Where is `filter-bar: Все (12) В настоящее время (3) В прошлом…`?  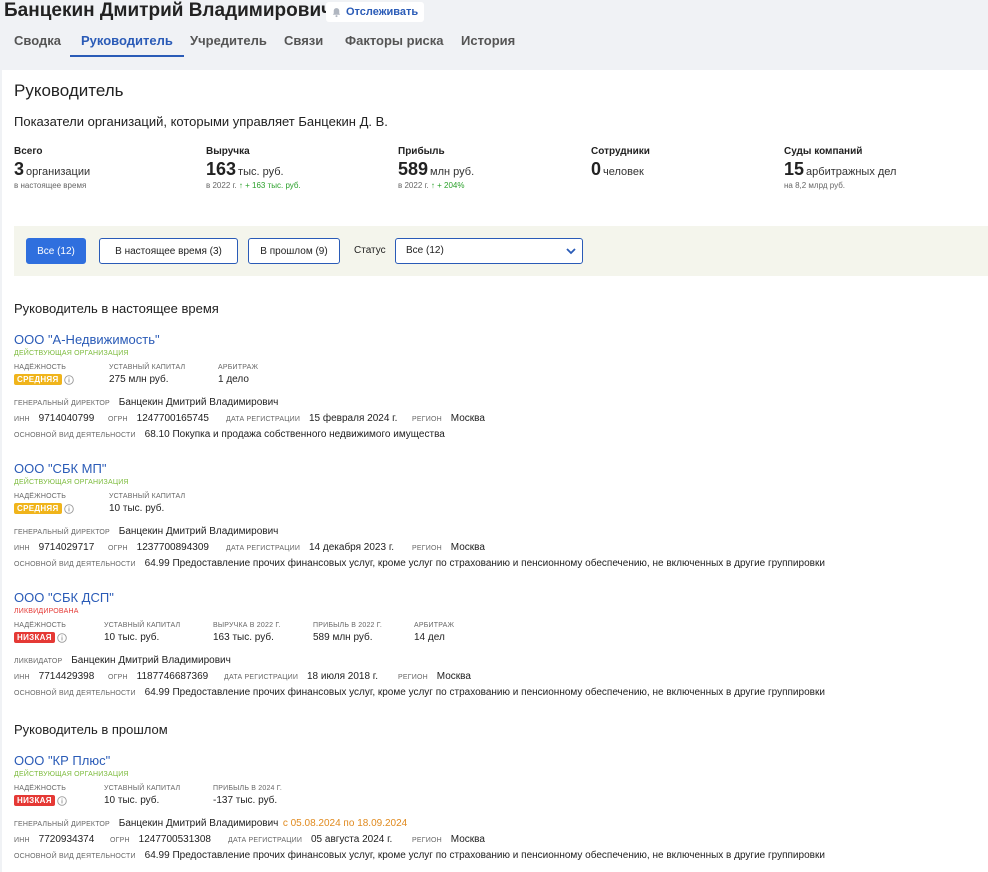
filter-bar: Все (12) В настоящее время (3) В прошлом… is located at coordinates (501, 251).